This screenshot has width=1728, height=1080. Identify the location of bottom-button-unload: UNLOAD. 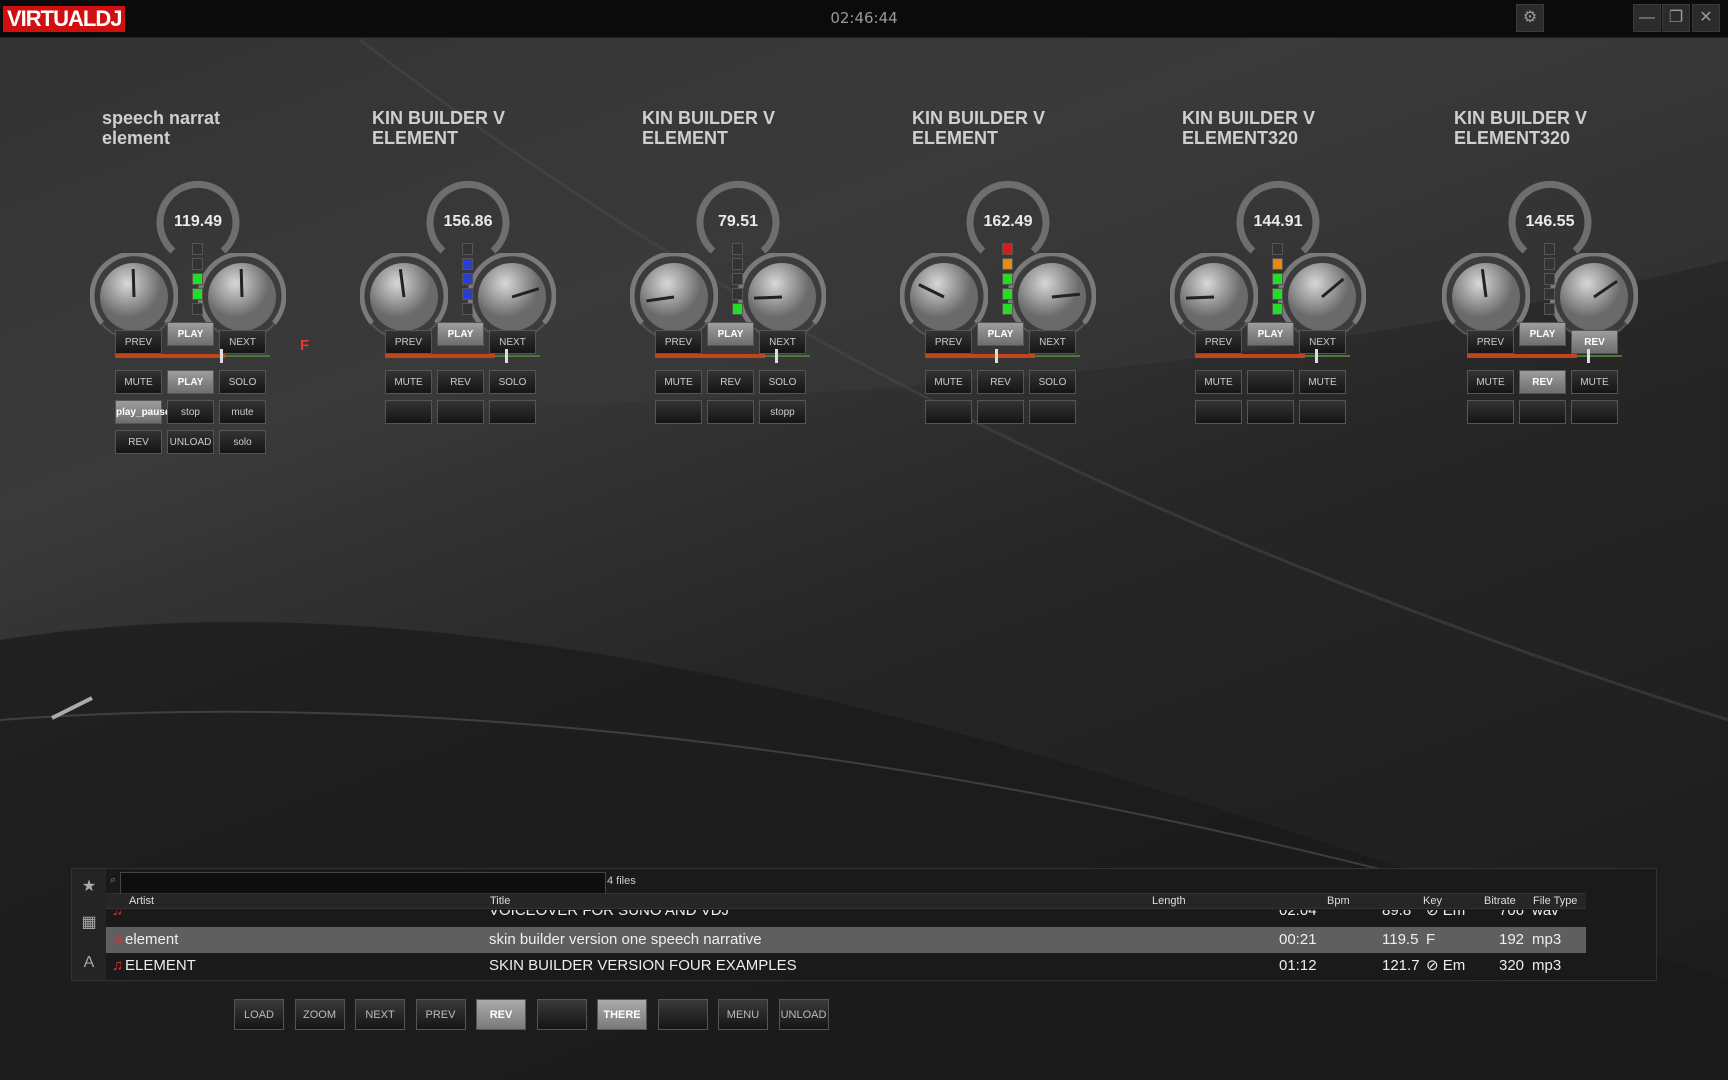
(803, 1014).